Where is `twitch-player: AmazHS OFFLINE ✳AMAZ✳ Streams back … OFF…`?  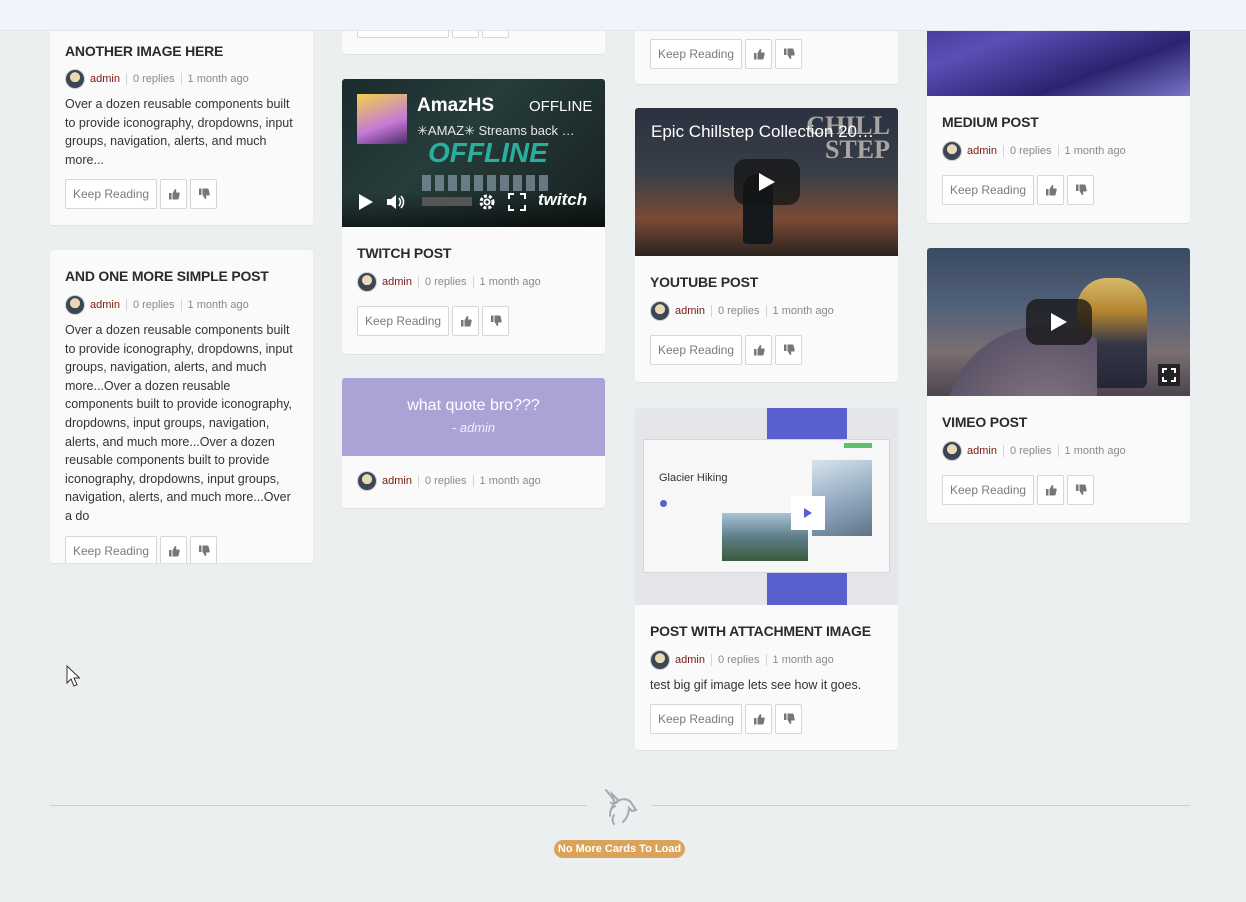 twitch-player: AmazHS OFFLINE ✳AMAZ✳ Streams back … OFF… is located at coordinates (473, 153).